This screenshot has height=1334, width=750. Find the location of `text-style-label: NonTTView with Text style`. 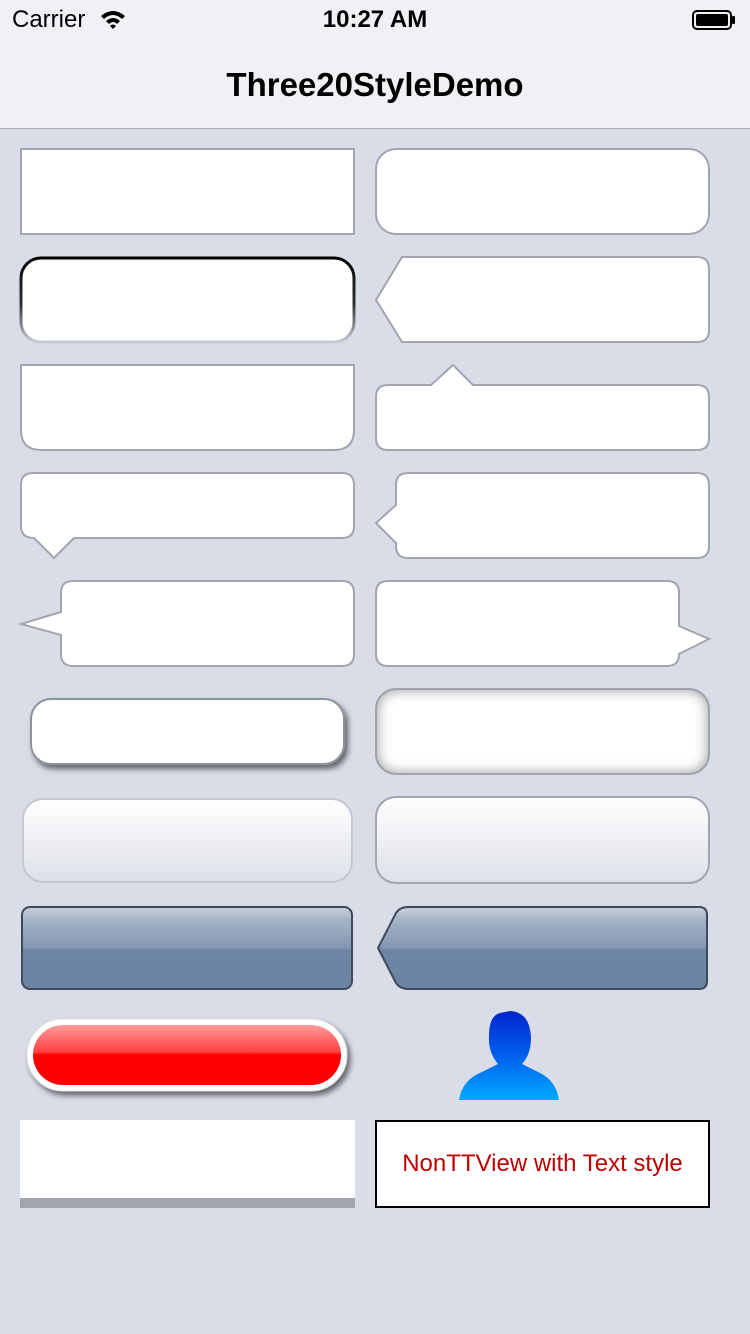

text-style-label: NonTTView with Text style is located at coordinates (542, 1163).